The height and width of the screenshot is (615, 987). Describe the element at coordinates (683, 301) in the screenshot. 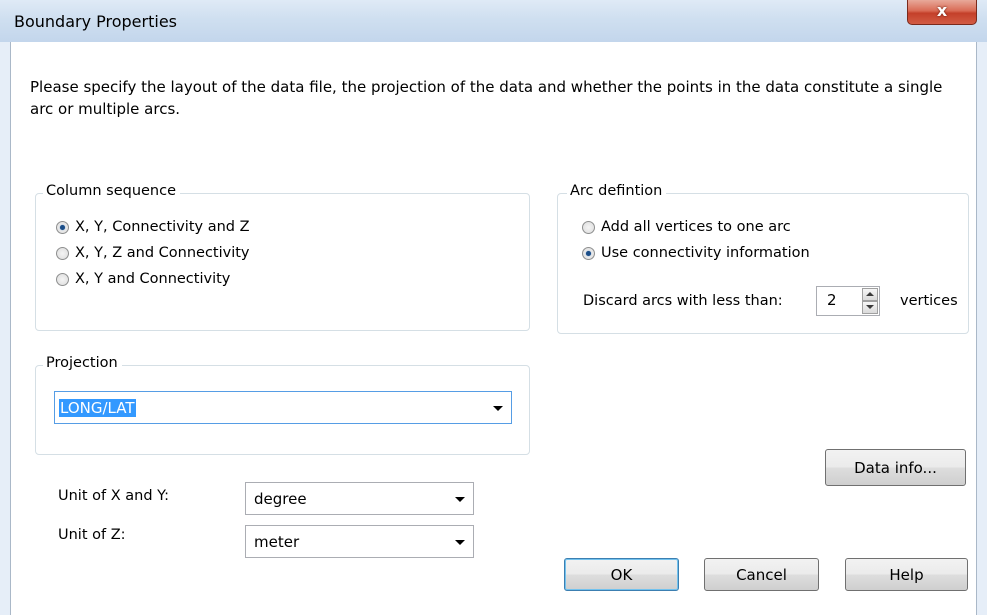

I see `discard-arcs-label: Discard arcs with less than:` at that location.